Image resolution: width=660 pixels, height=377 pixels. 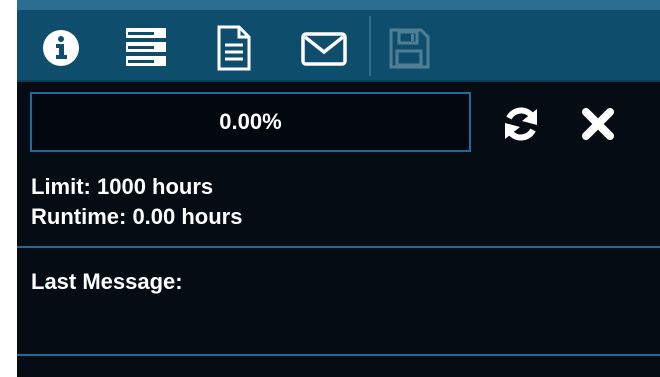 I want to click on envelope-icon, so click(x=324, y=48).